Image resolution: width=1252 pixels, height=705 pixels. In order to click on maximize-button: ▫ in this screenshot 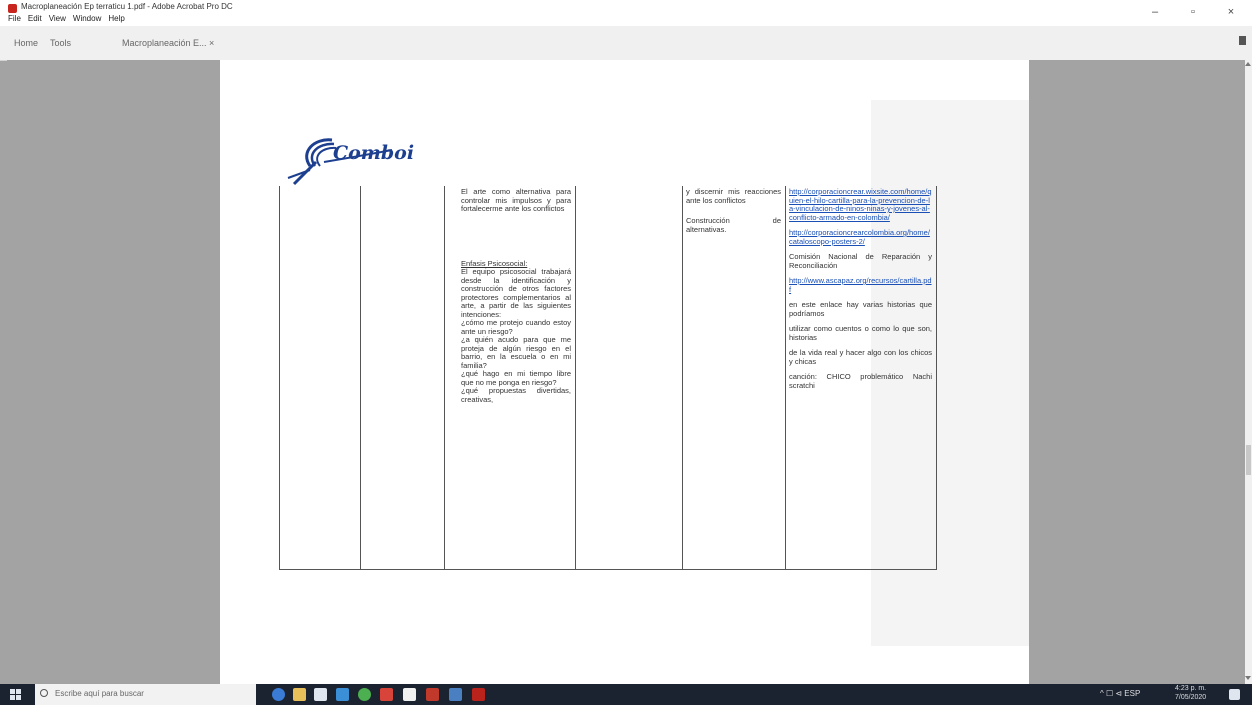, I will do `click(1193, 13)`.